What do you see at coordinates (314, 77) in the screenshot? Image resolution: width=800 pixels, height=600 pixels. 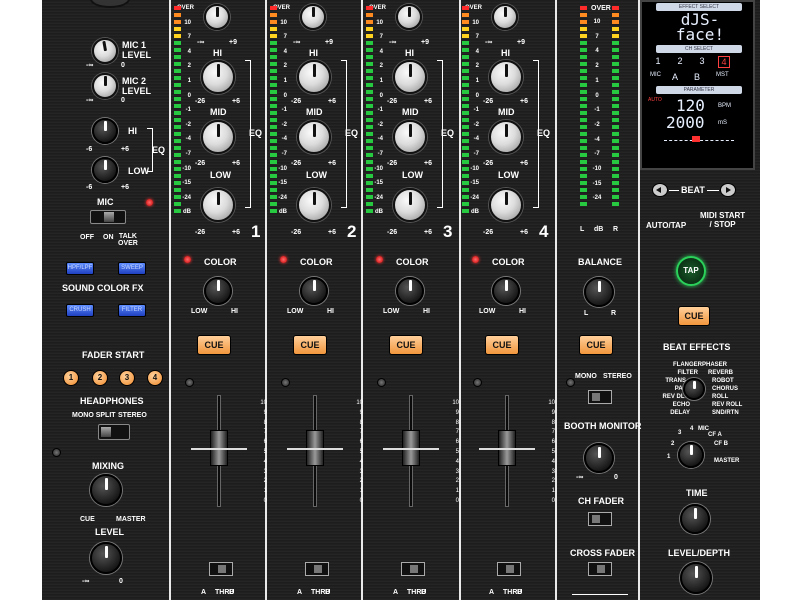 I see `ch2-hi-knob` at bounding box center [314, 77].